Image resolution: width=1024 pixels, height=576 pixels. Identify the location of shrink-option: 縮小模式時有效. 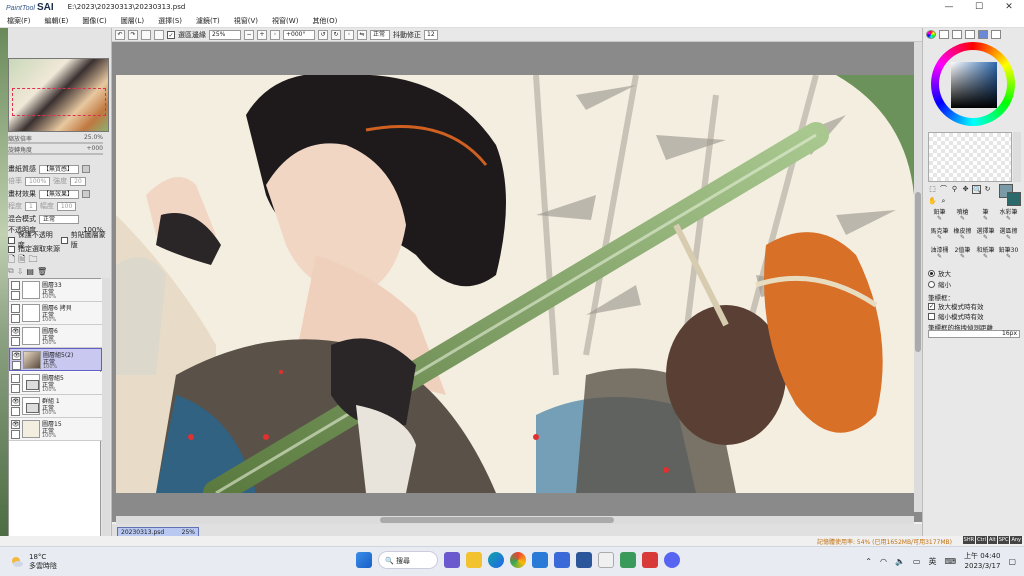
(956, 316).